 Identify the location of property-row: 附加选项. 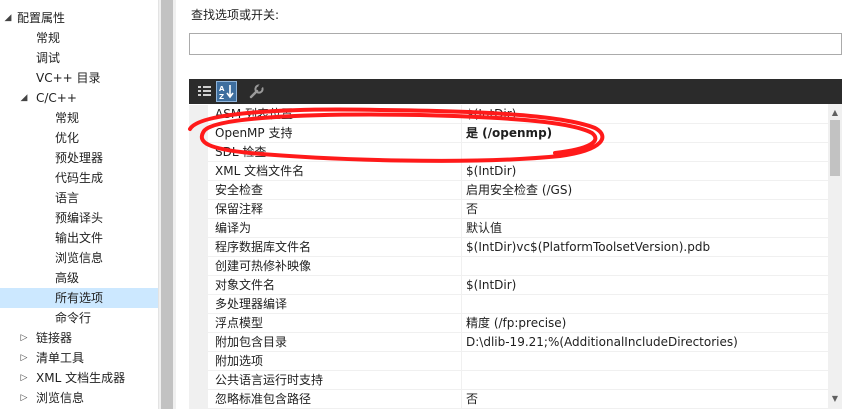
(508, 361).